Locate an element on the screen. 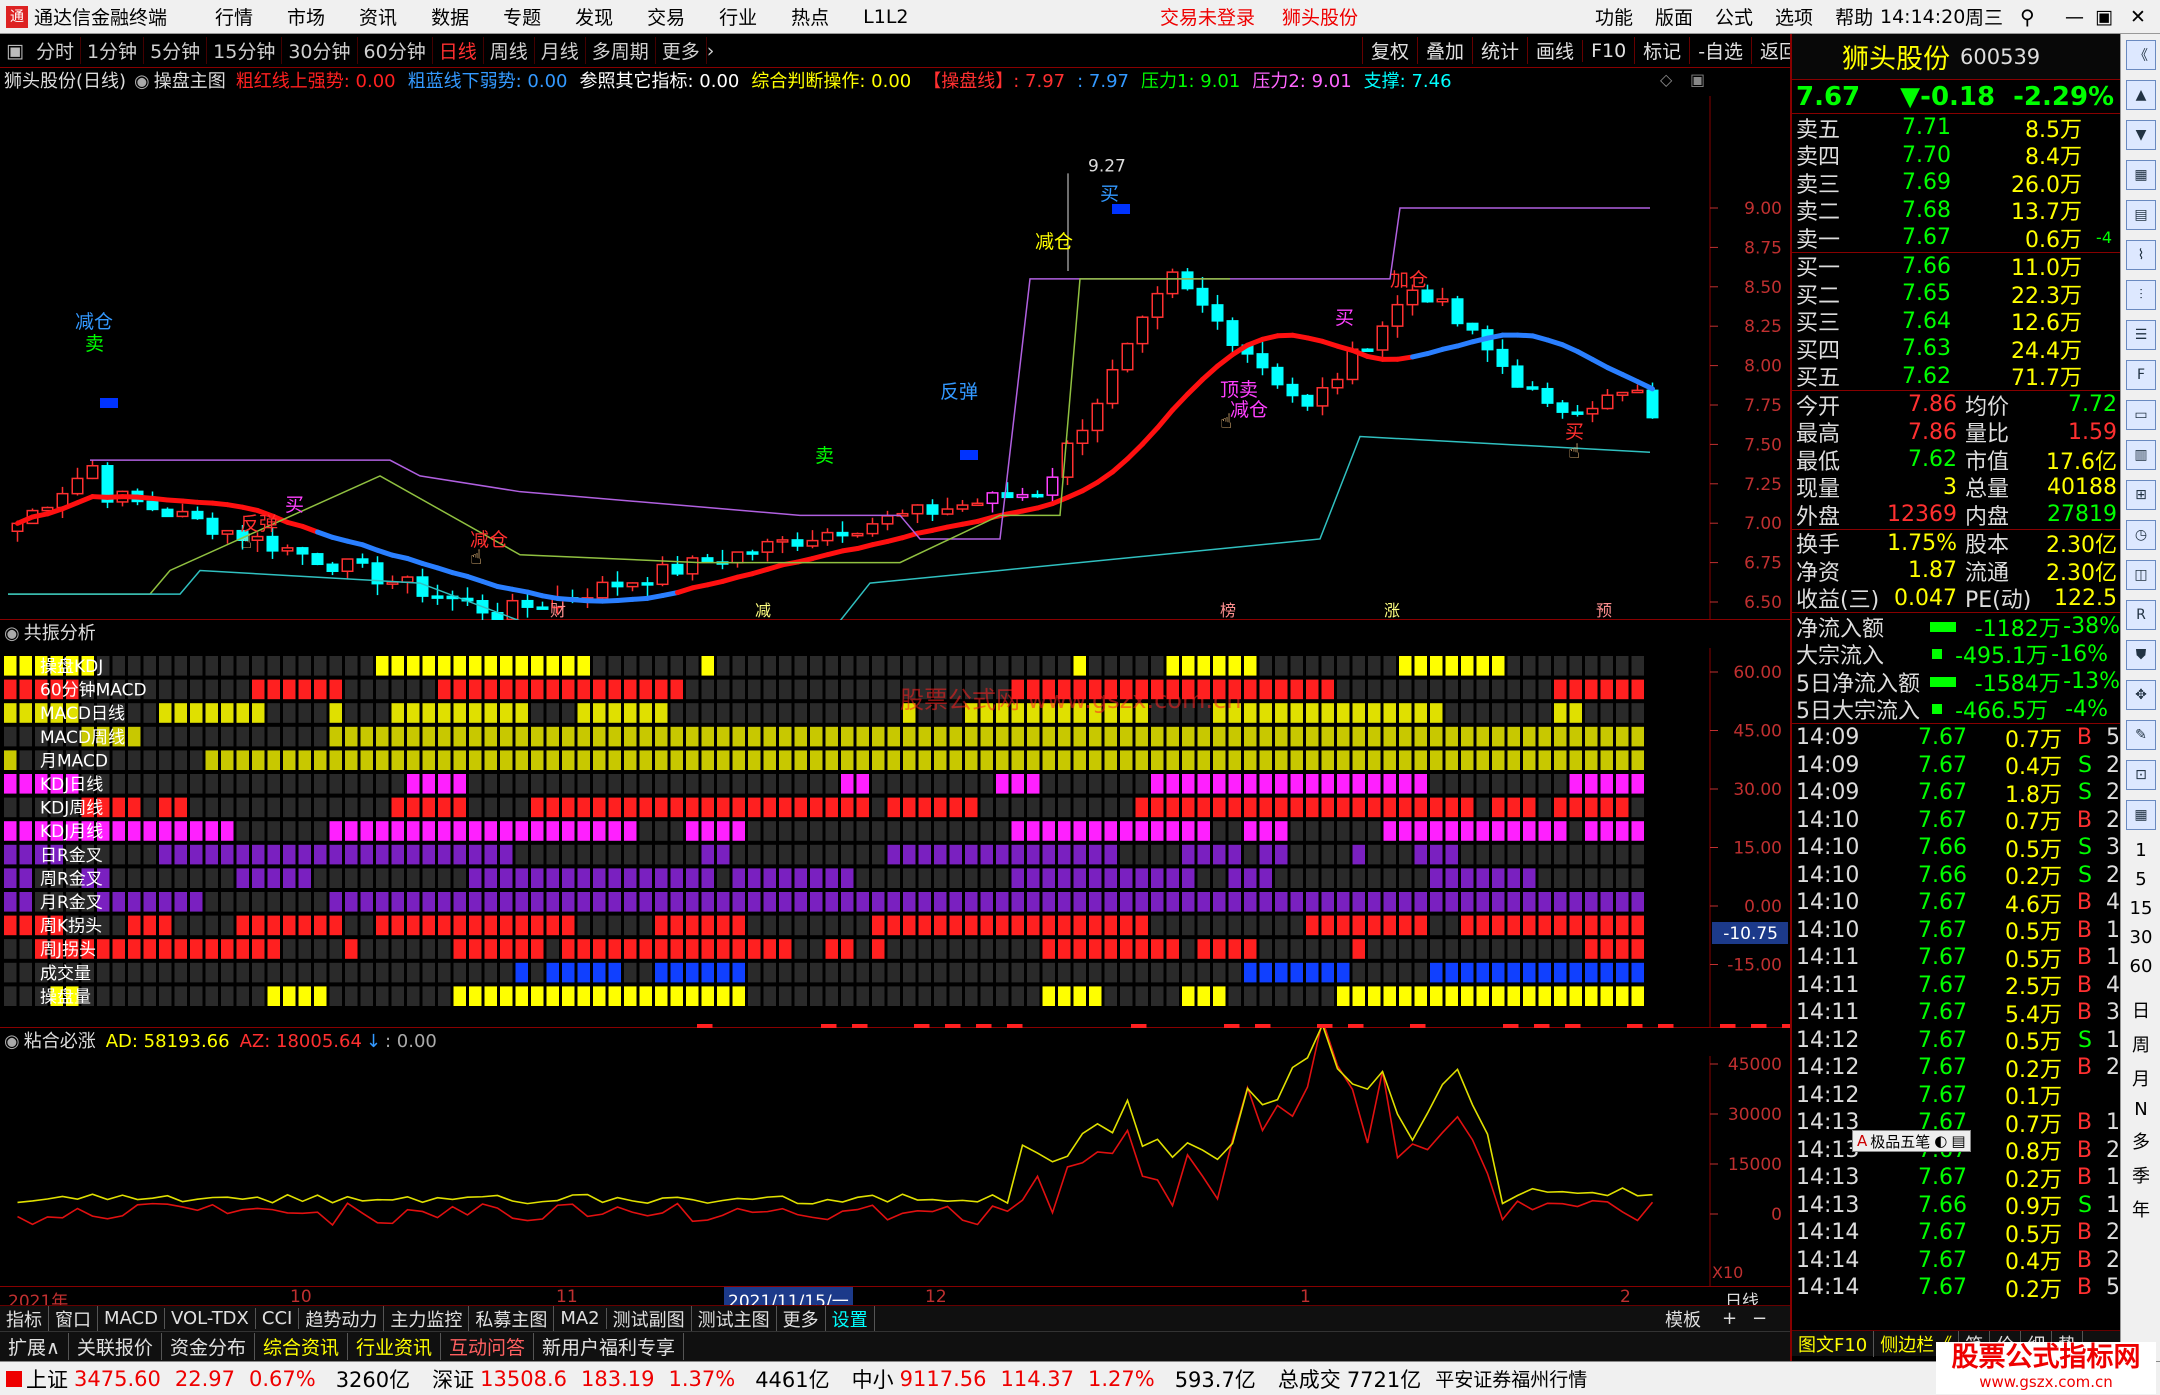  event-marker-0: 财 is located at coordinates (558, 610).